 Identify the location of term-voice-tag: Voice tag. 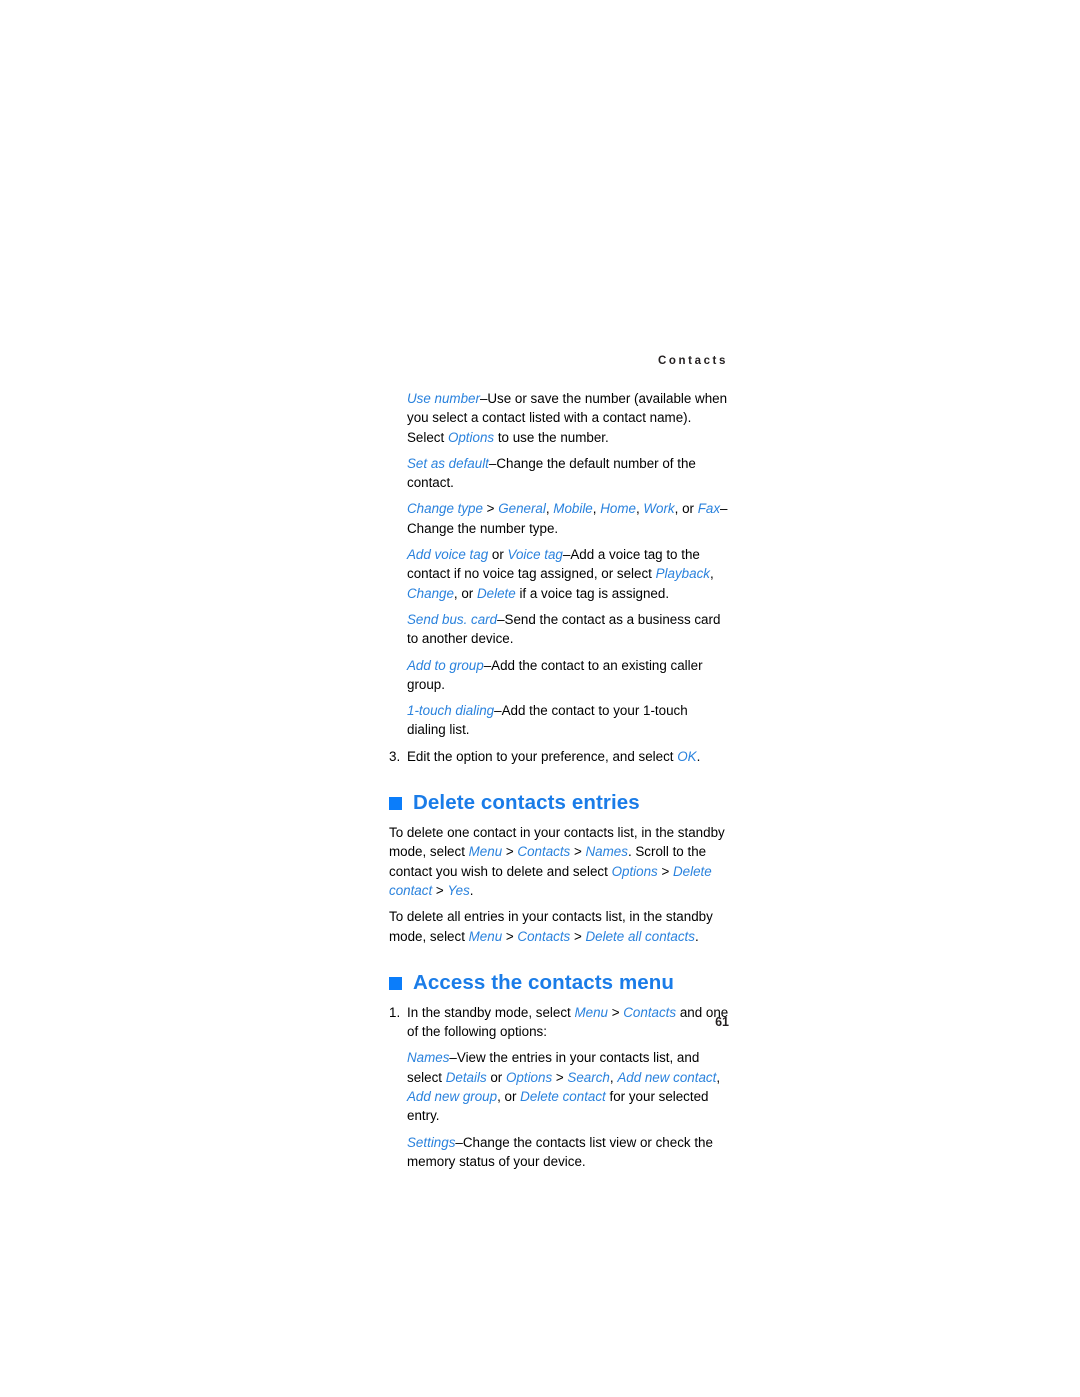
(535, 555).